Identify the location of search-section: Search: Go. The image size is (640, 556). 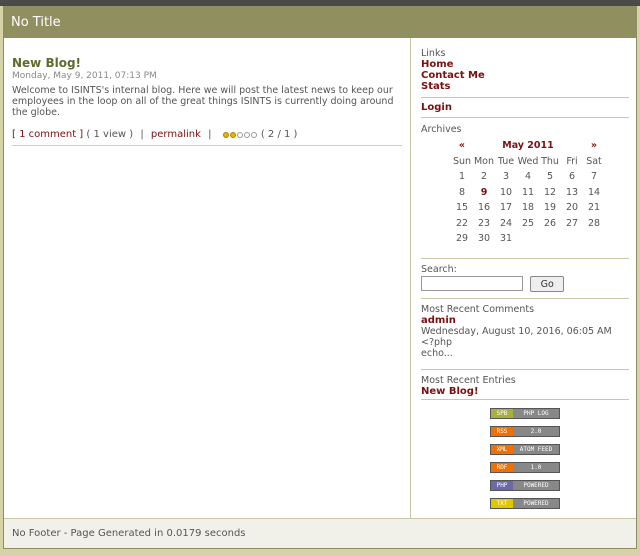
(525, 278).